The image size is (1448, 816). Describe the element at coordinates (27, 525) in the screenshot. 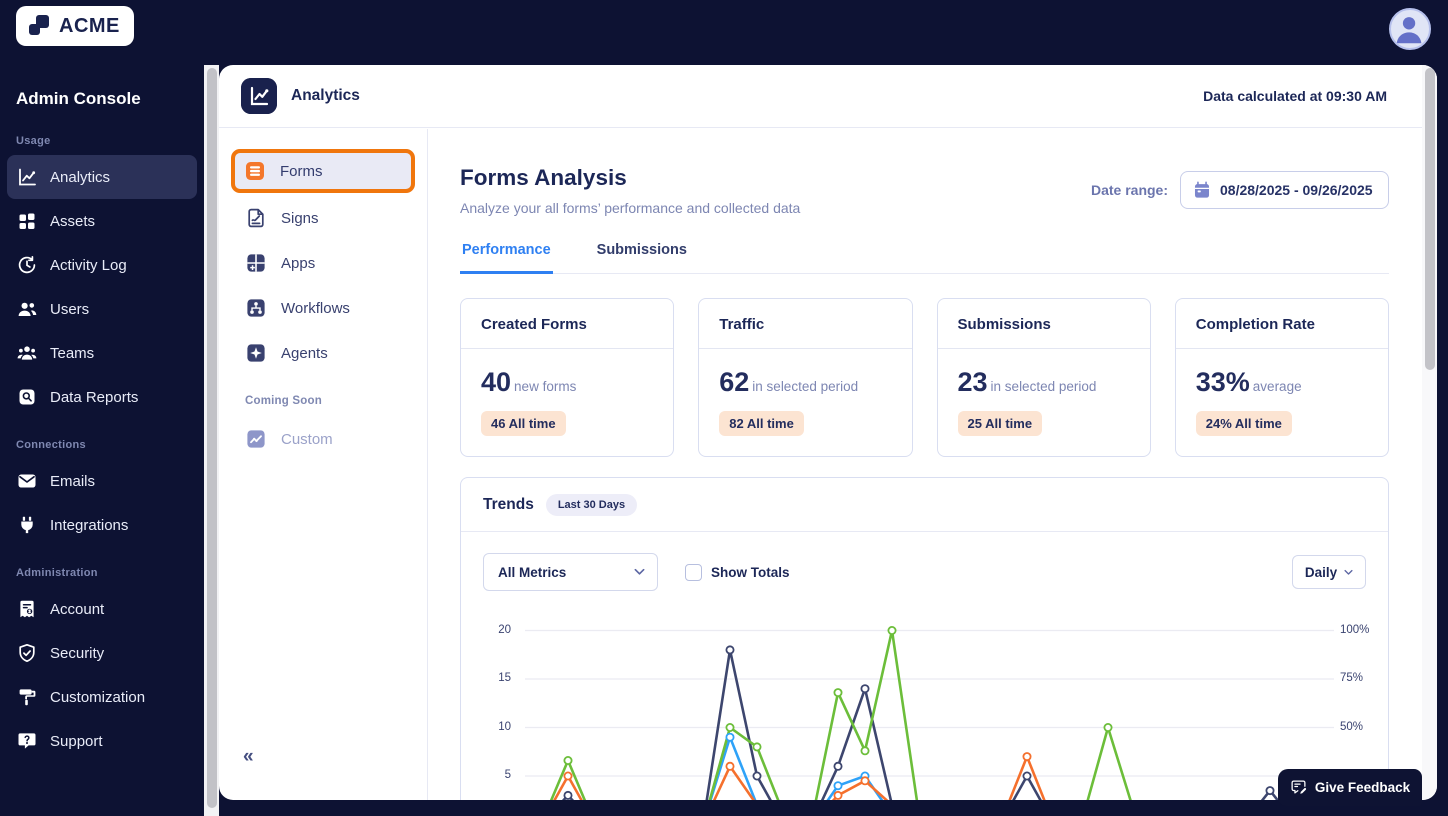

I see `integrations-icon` at that location.